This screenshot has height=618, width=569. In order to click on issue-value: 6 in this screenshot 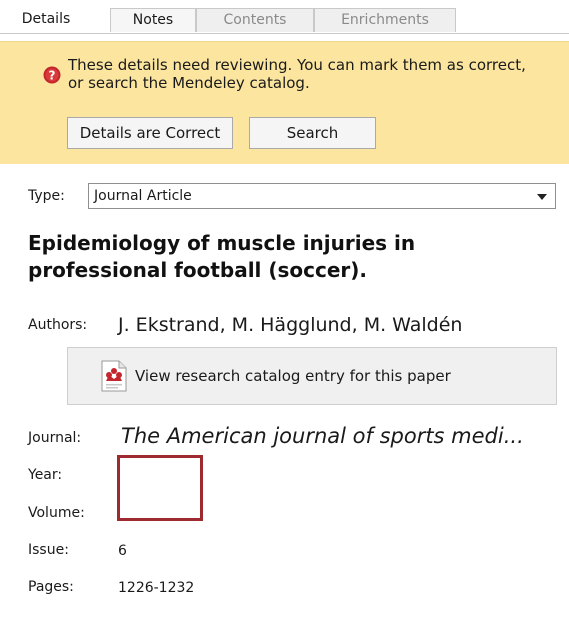, I will do `click(122, 551)`.